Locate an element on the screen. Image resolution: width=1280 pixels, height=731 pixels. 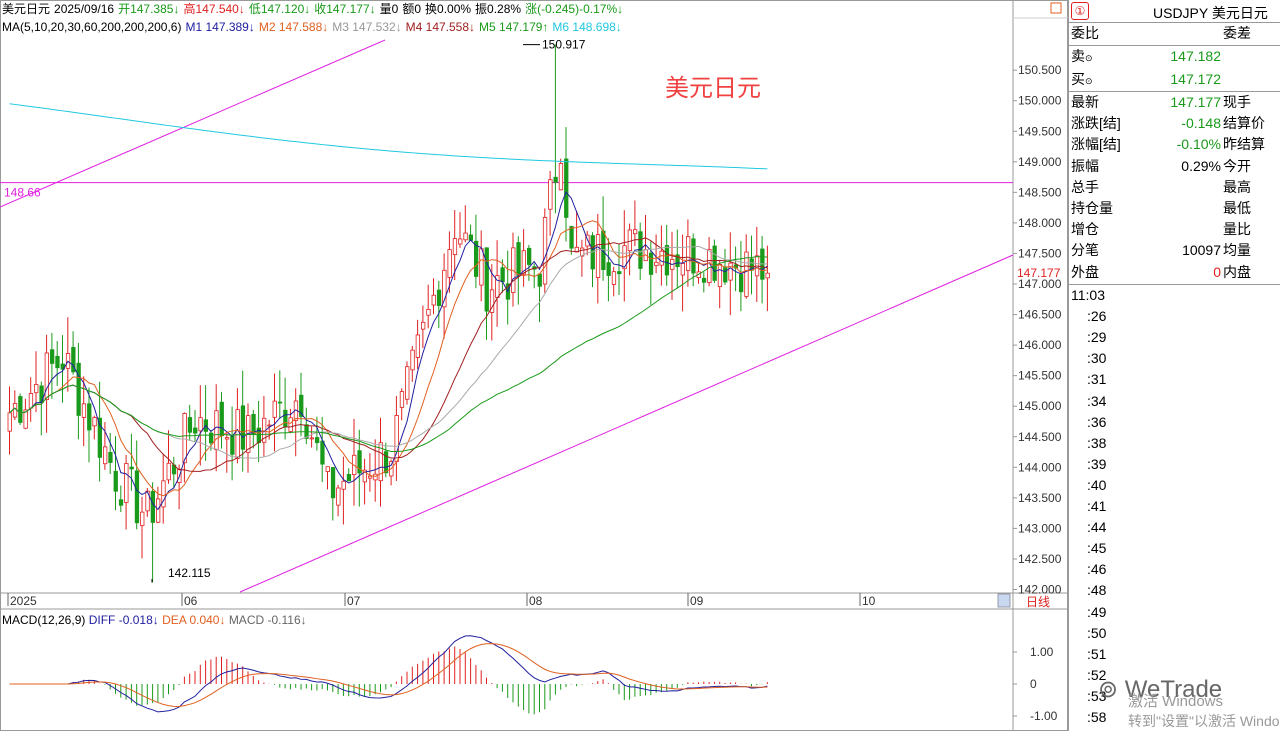
tick-time: :45 is located at coordinates (1097, 548).